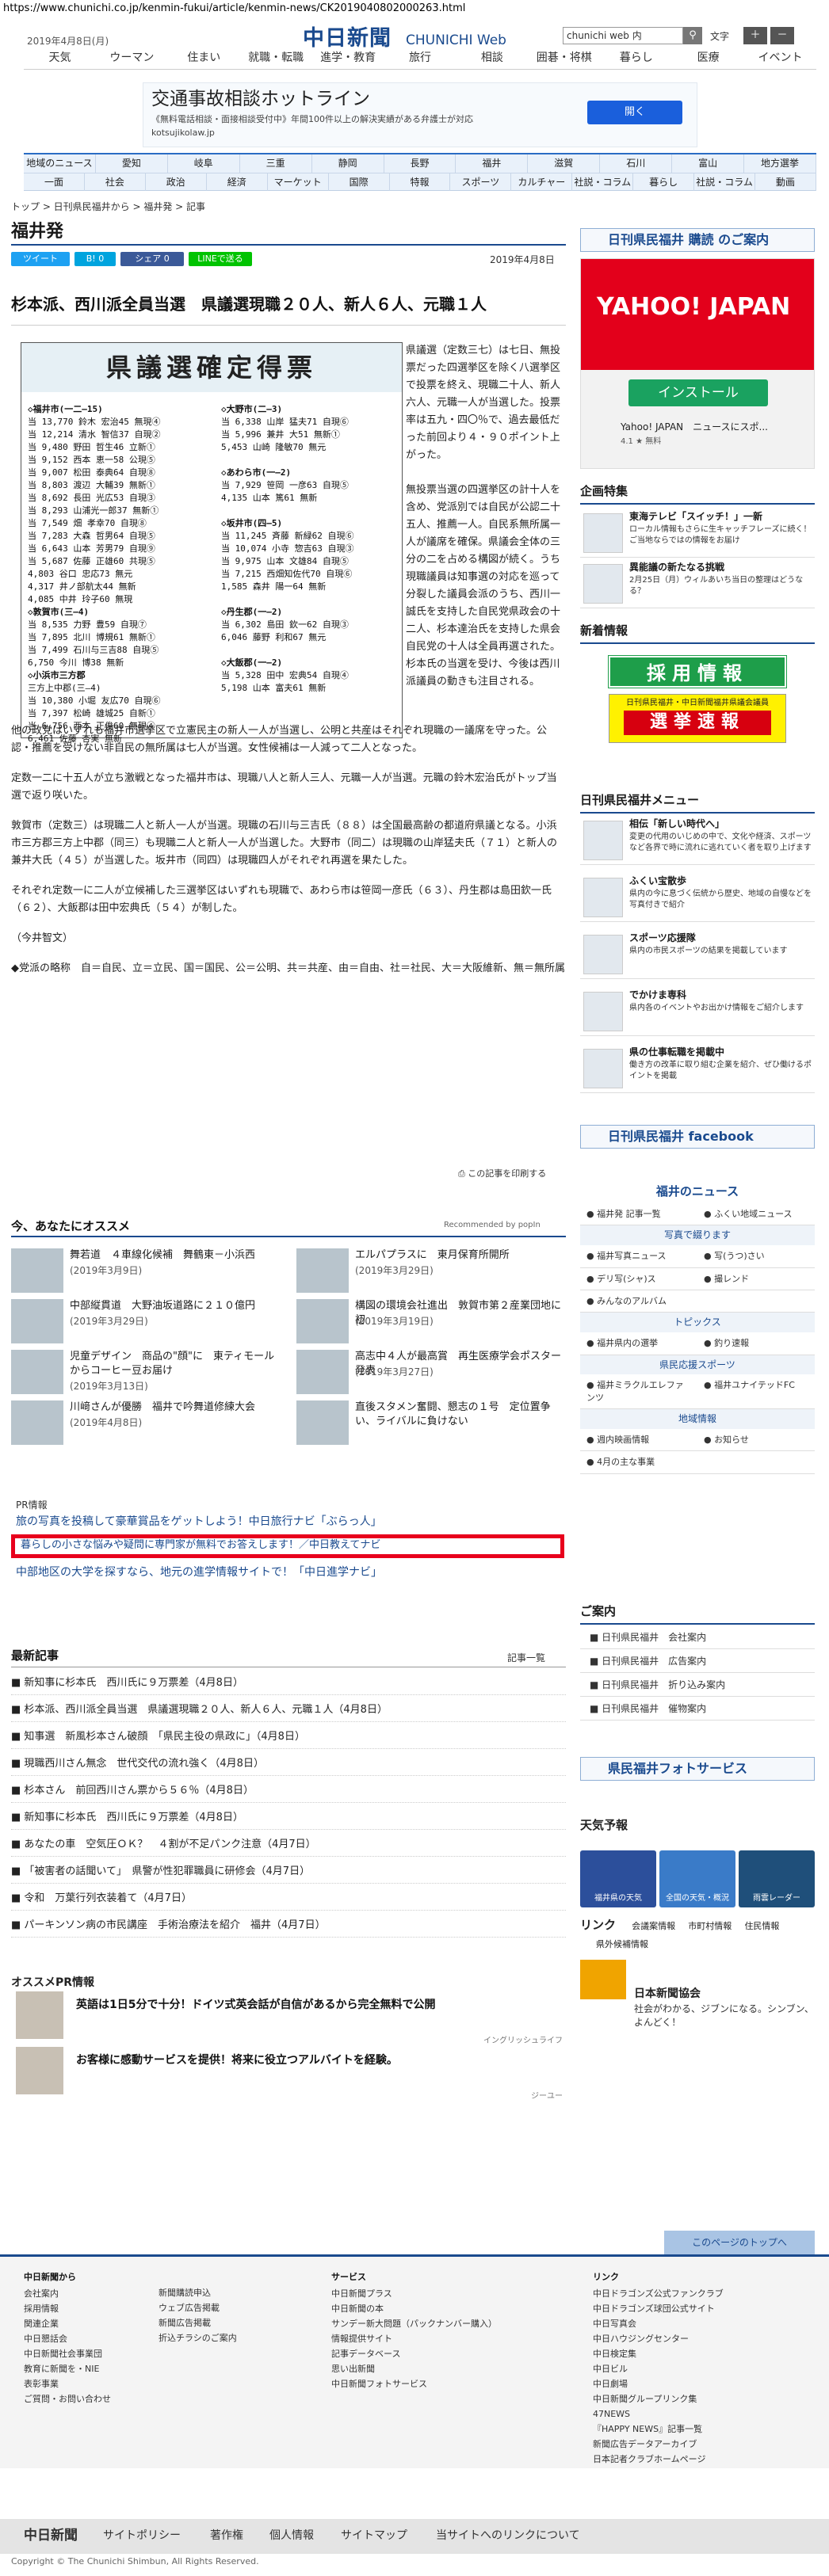 Image resolution: width=829 pixels, height=2576 pixels. What do you see at coordinates (697, 1637) in the screenshot?
I see `annai-item: ■ 日刊県民福井 会社案内` at bounding box center [697, 1637].